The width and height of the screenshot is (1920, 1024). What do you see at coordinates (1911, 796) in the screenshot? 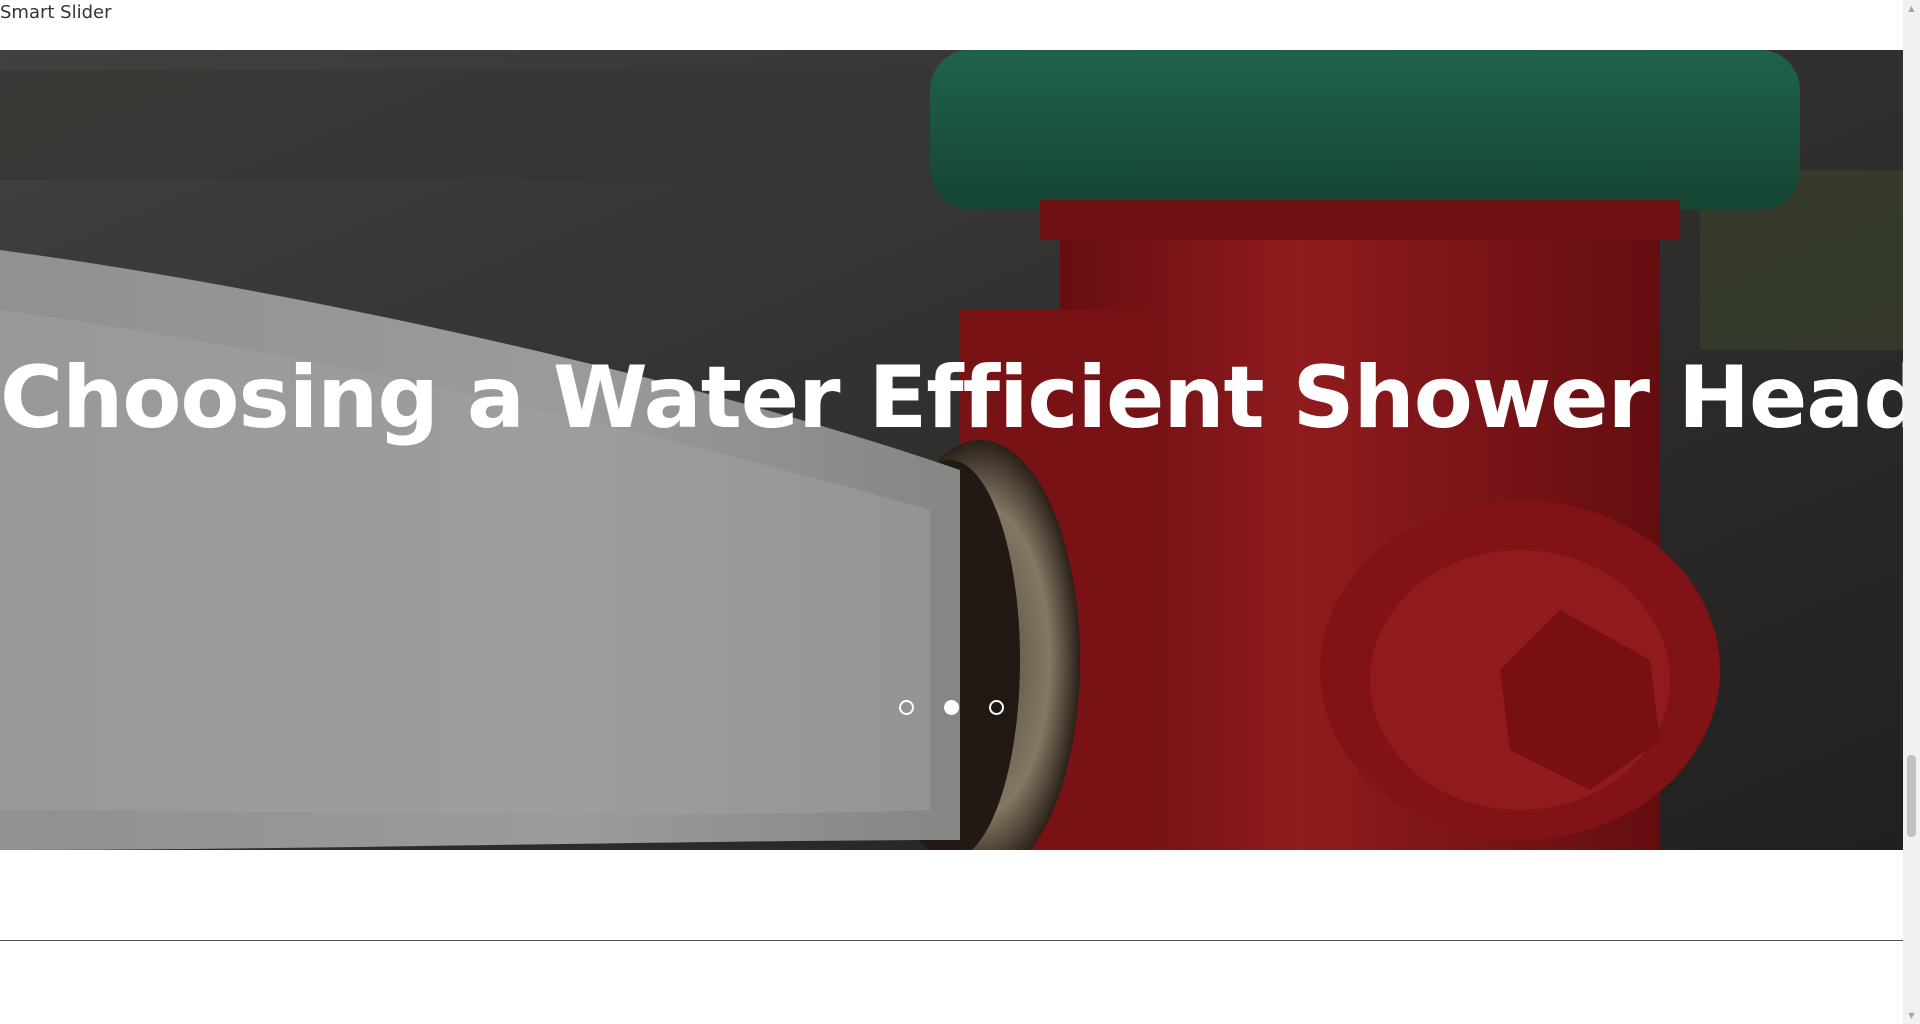
I see `scrollbar-thumb` at bounding box center [1911, 796].